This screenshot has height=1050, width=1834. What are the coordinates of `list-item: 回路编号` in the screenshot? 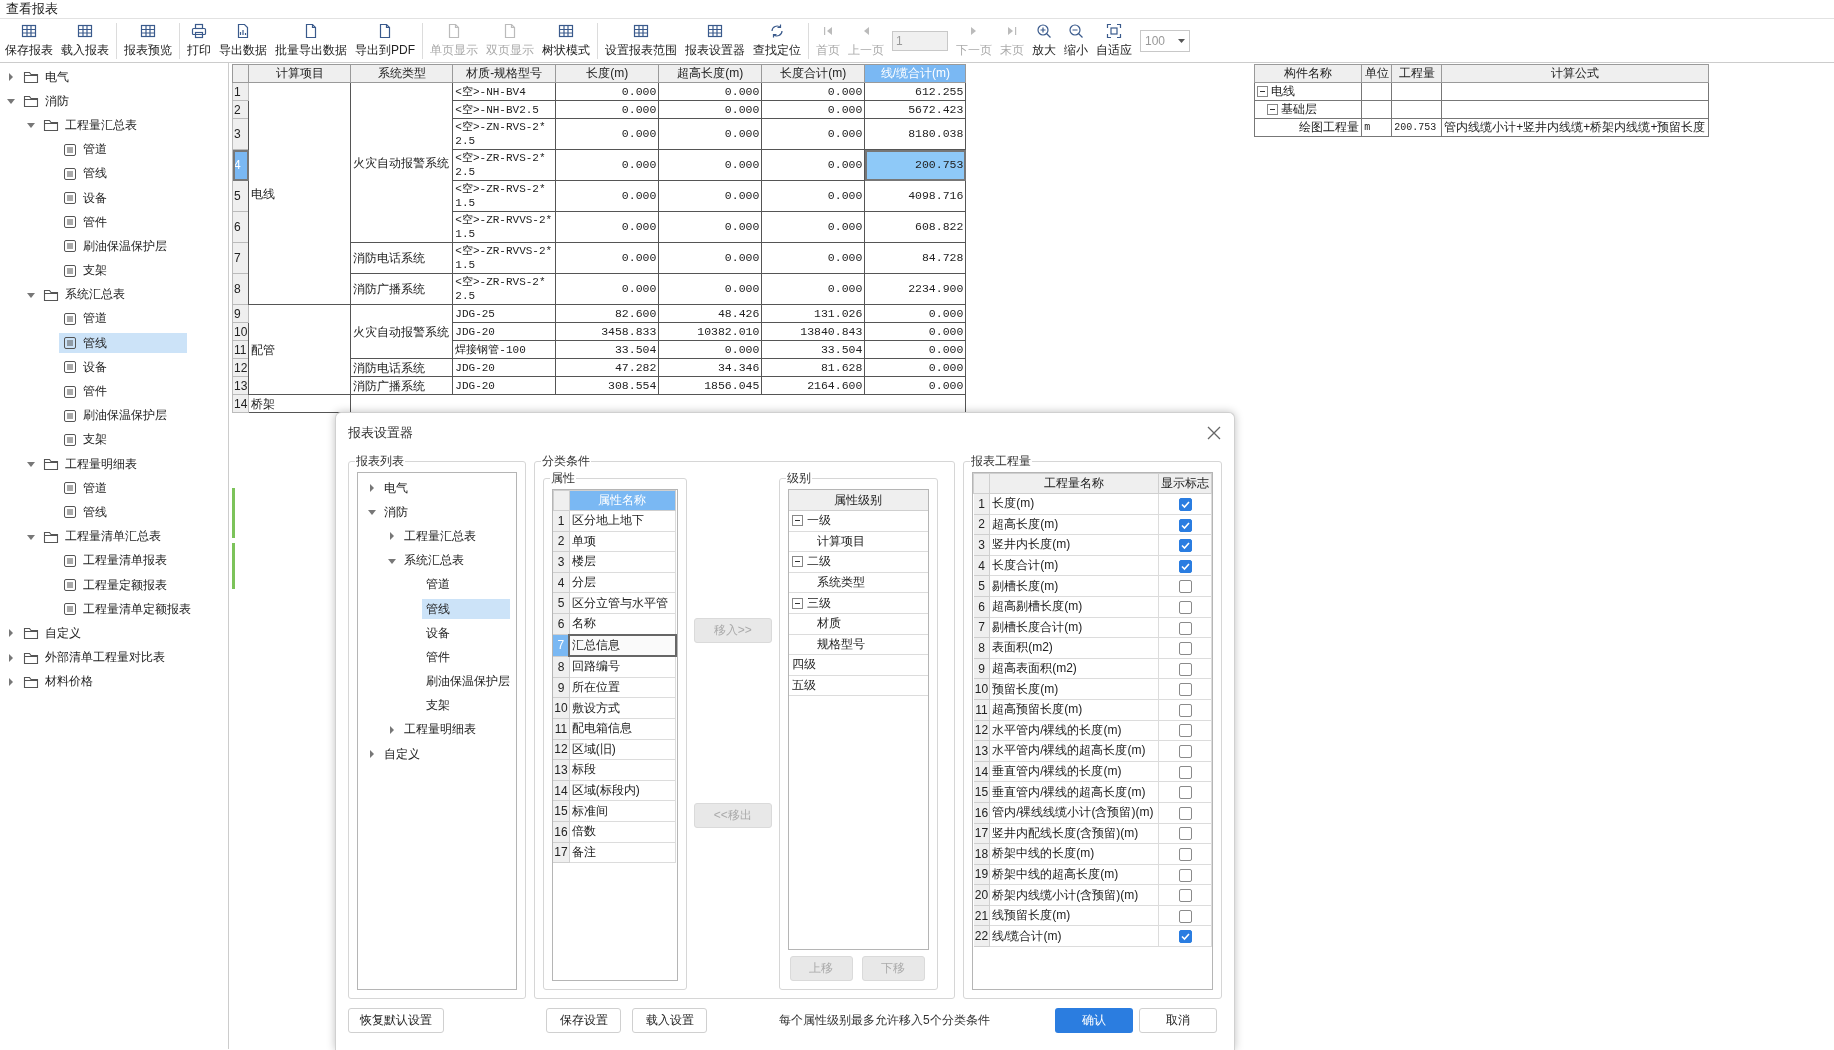 It's located at (622, 667).